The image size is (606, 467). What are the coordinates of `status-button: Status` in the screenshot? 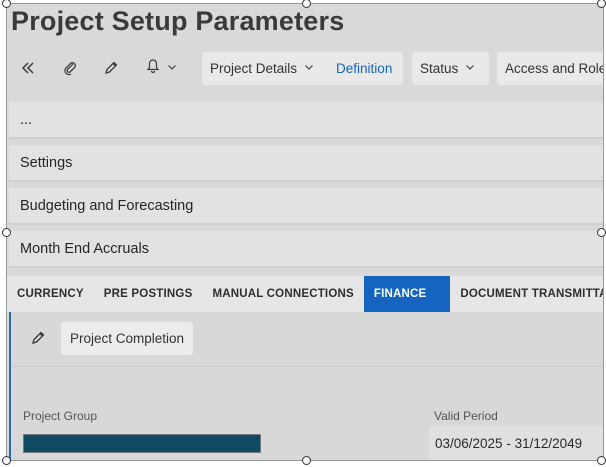 It's located at (450, 68).